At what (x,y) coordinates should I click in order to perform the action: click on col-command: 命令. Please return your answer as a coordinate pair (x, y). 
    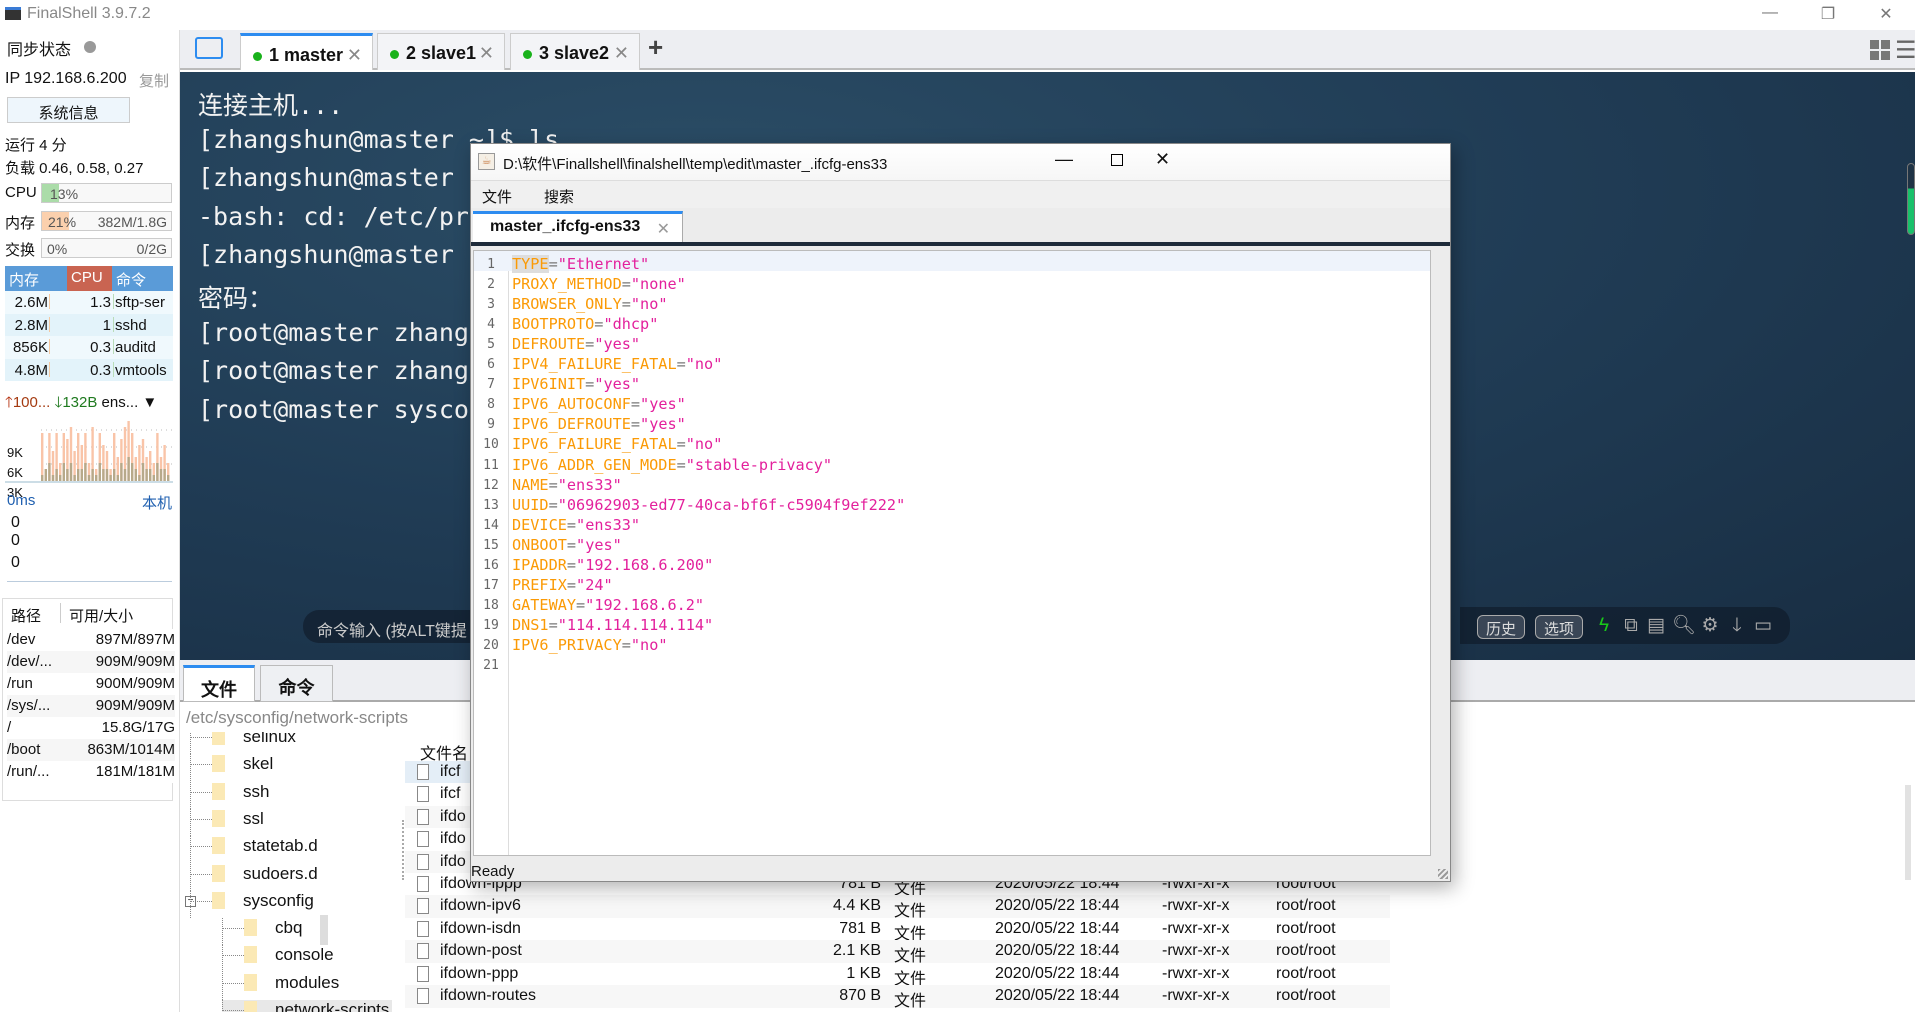
    Looking at the image, I should click on (142, 278).